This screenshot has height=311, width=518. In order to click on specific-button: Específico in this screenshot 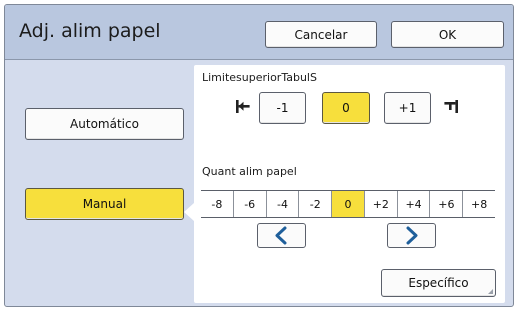, I will do `click(438, 283)`.